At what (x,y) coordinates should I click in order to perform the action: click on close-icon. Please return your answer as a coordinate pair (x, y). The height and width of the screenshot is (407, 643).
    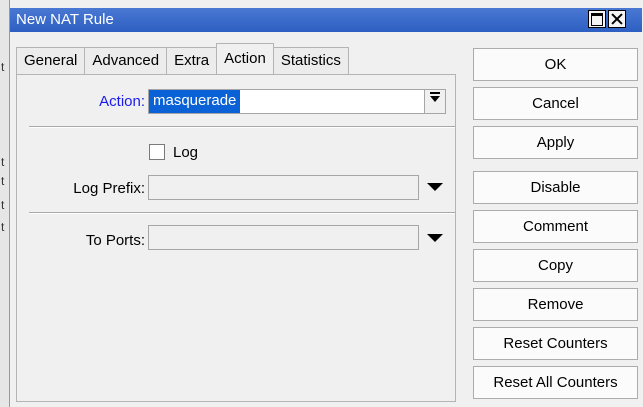
    Looking at the image, I should click on (617, 19).